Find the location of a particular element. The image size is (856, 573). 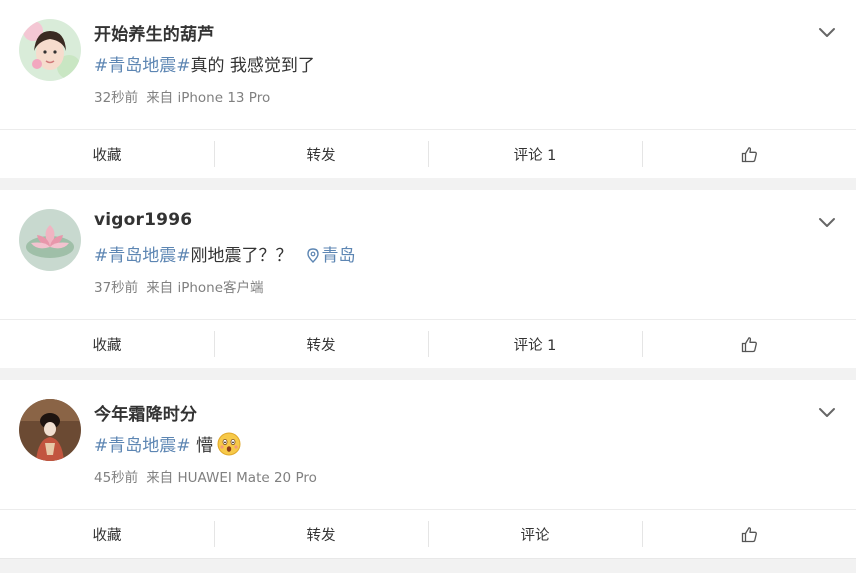

action-bar: 收藏 转发 评论 is located at coordinates (428, 533).